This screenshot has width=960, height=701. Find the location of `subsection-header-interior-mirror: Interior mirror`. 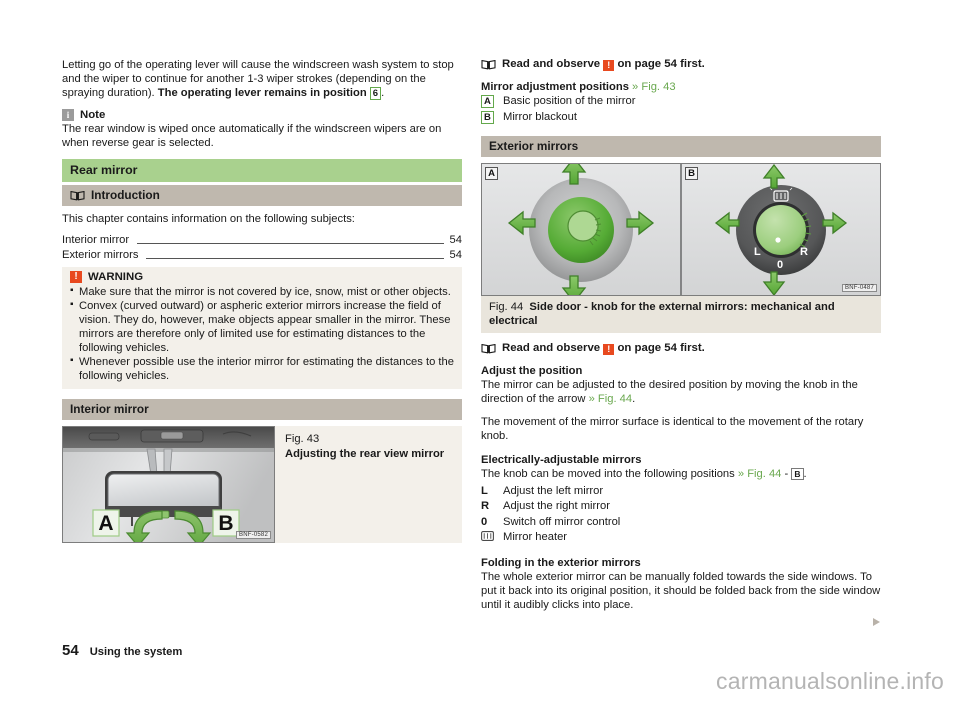

subsection-header-interior-mirror: Interior mirror is located at coordinates (262, 410).